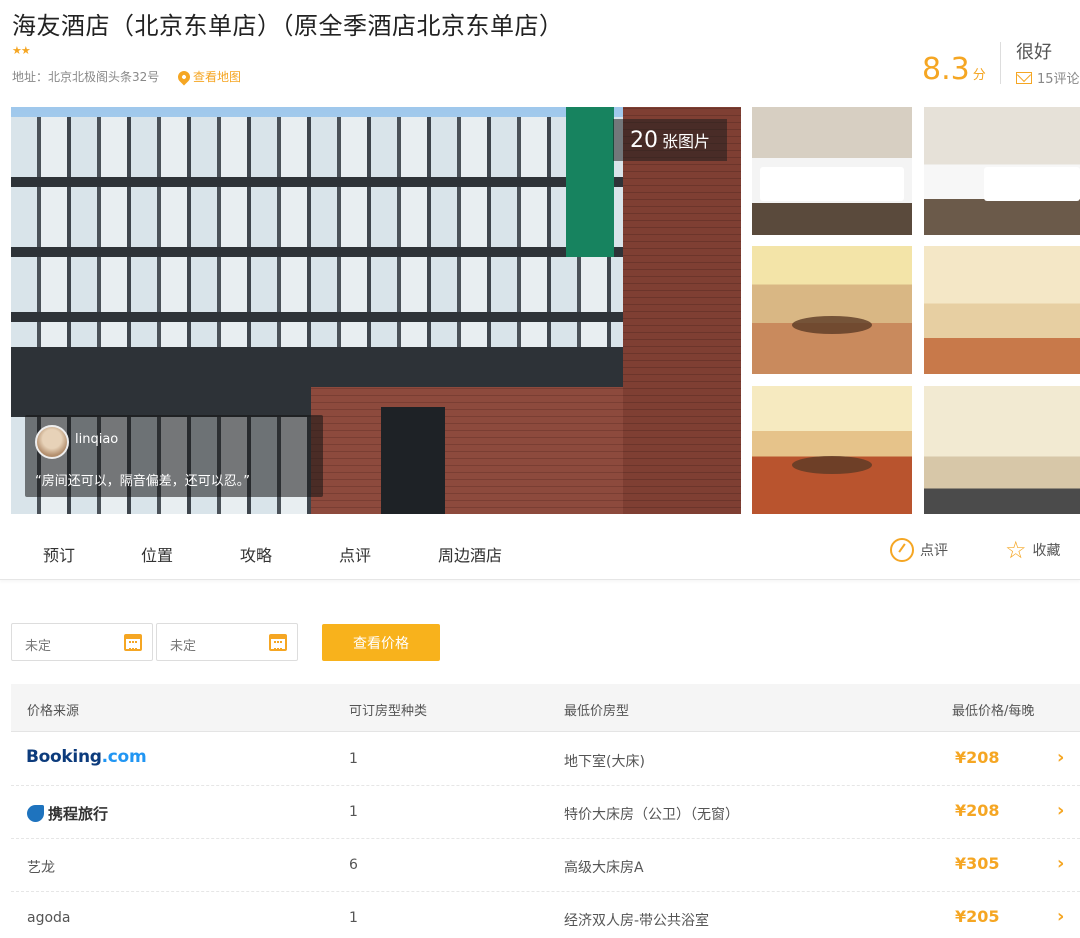  I want to click on checkin-value: 未定, so click(38, 646).